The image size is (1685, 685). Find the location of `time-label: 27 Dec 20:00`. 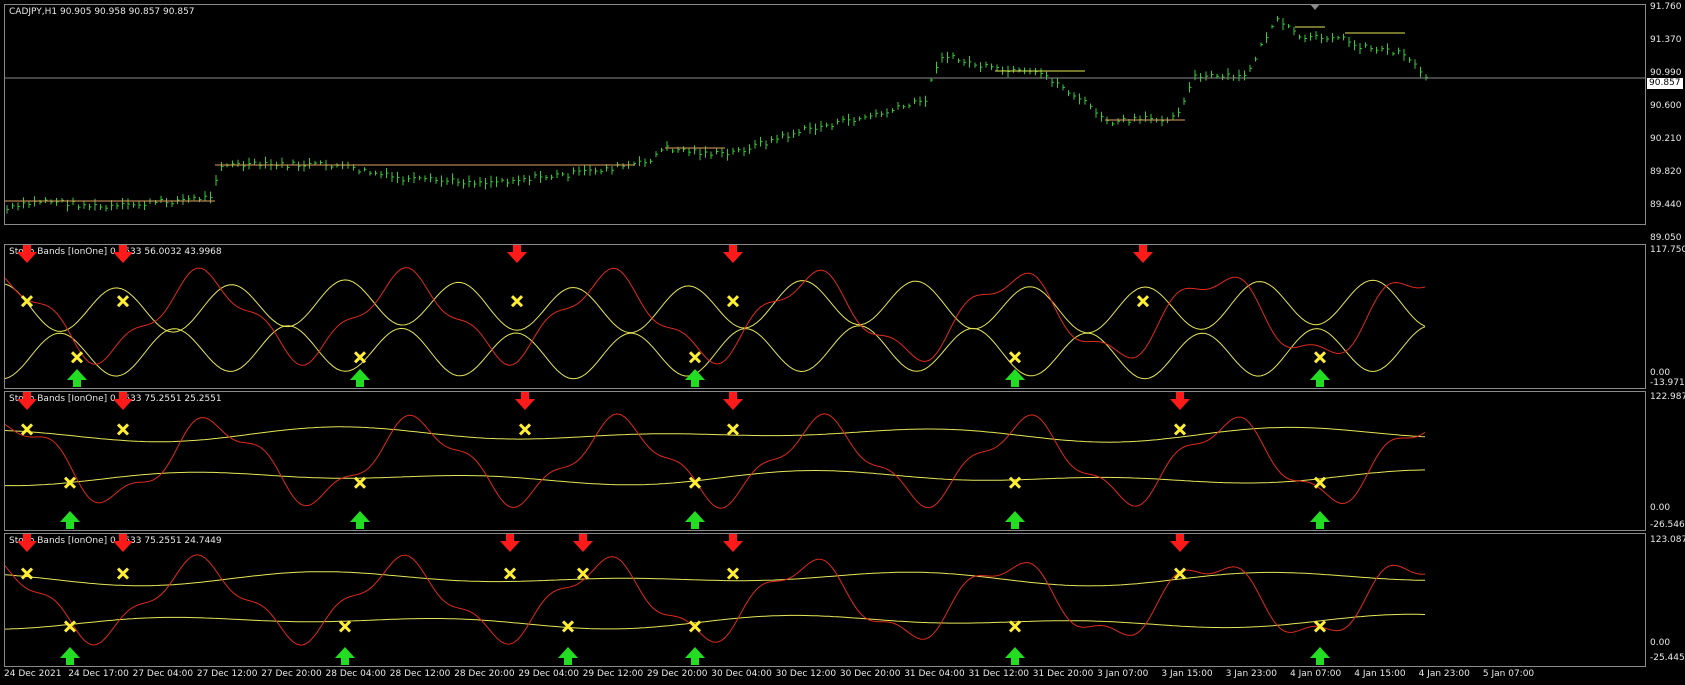

time-label: 27 Dec 20:00 is located at coordinates (291, 674).